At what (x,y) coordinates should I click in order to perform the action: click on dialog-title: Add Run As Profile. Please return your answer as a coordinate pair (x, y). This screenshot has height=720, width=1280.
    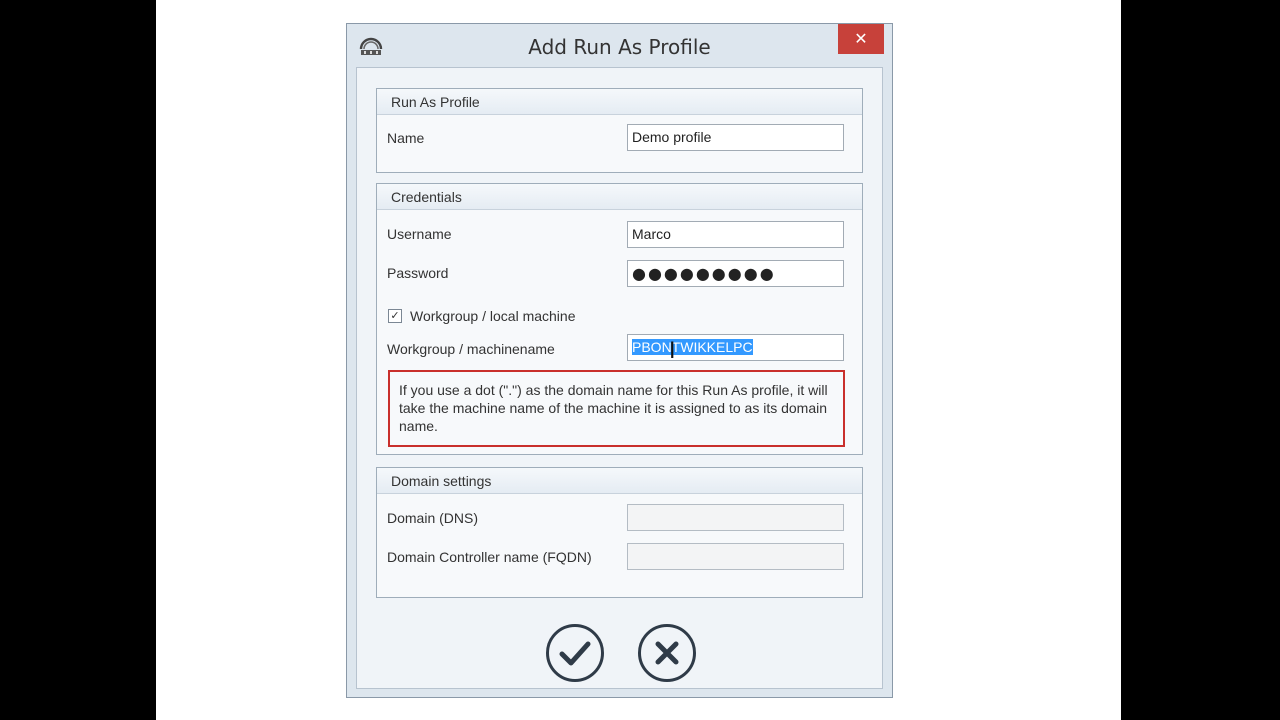
    Looking at the image, I should click on (619, 47).